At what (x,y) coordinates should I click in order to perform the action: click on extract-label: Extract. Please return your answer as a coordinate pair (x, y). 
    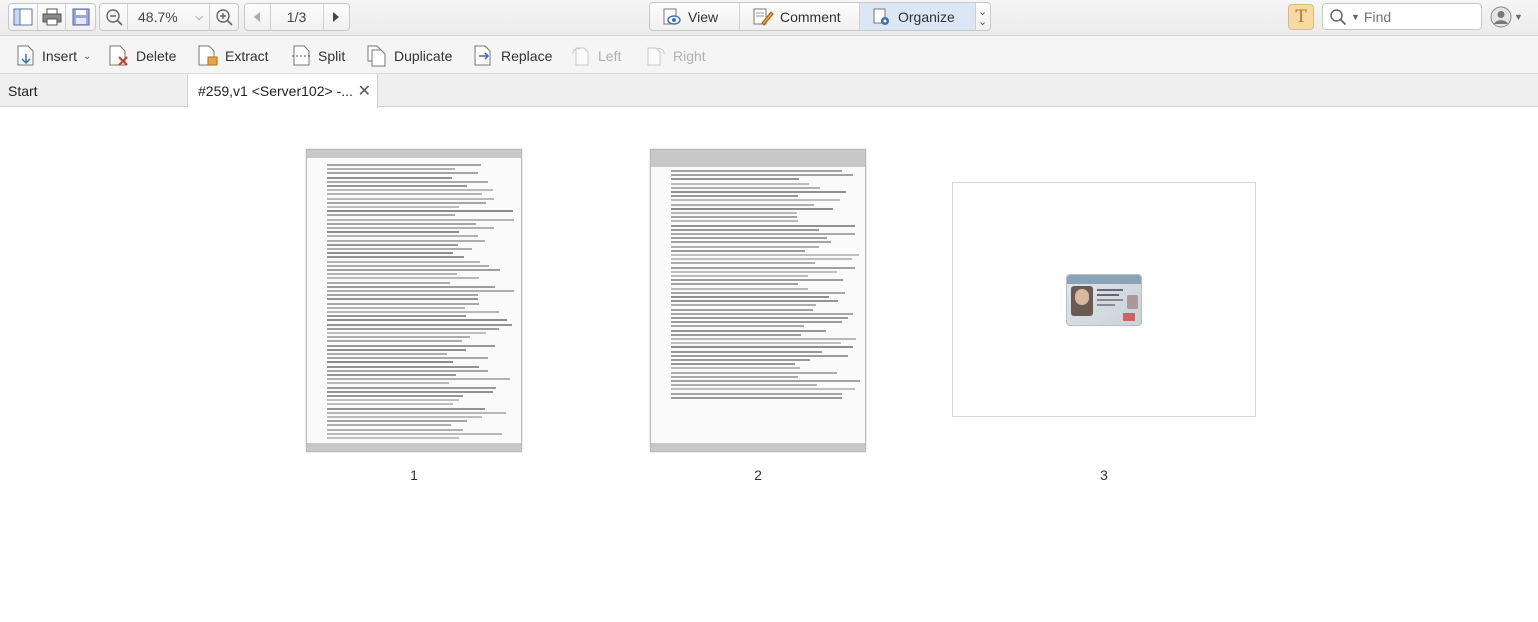
    Looking at the image, I should click on (247, 56).